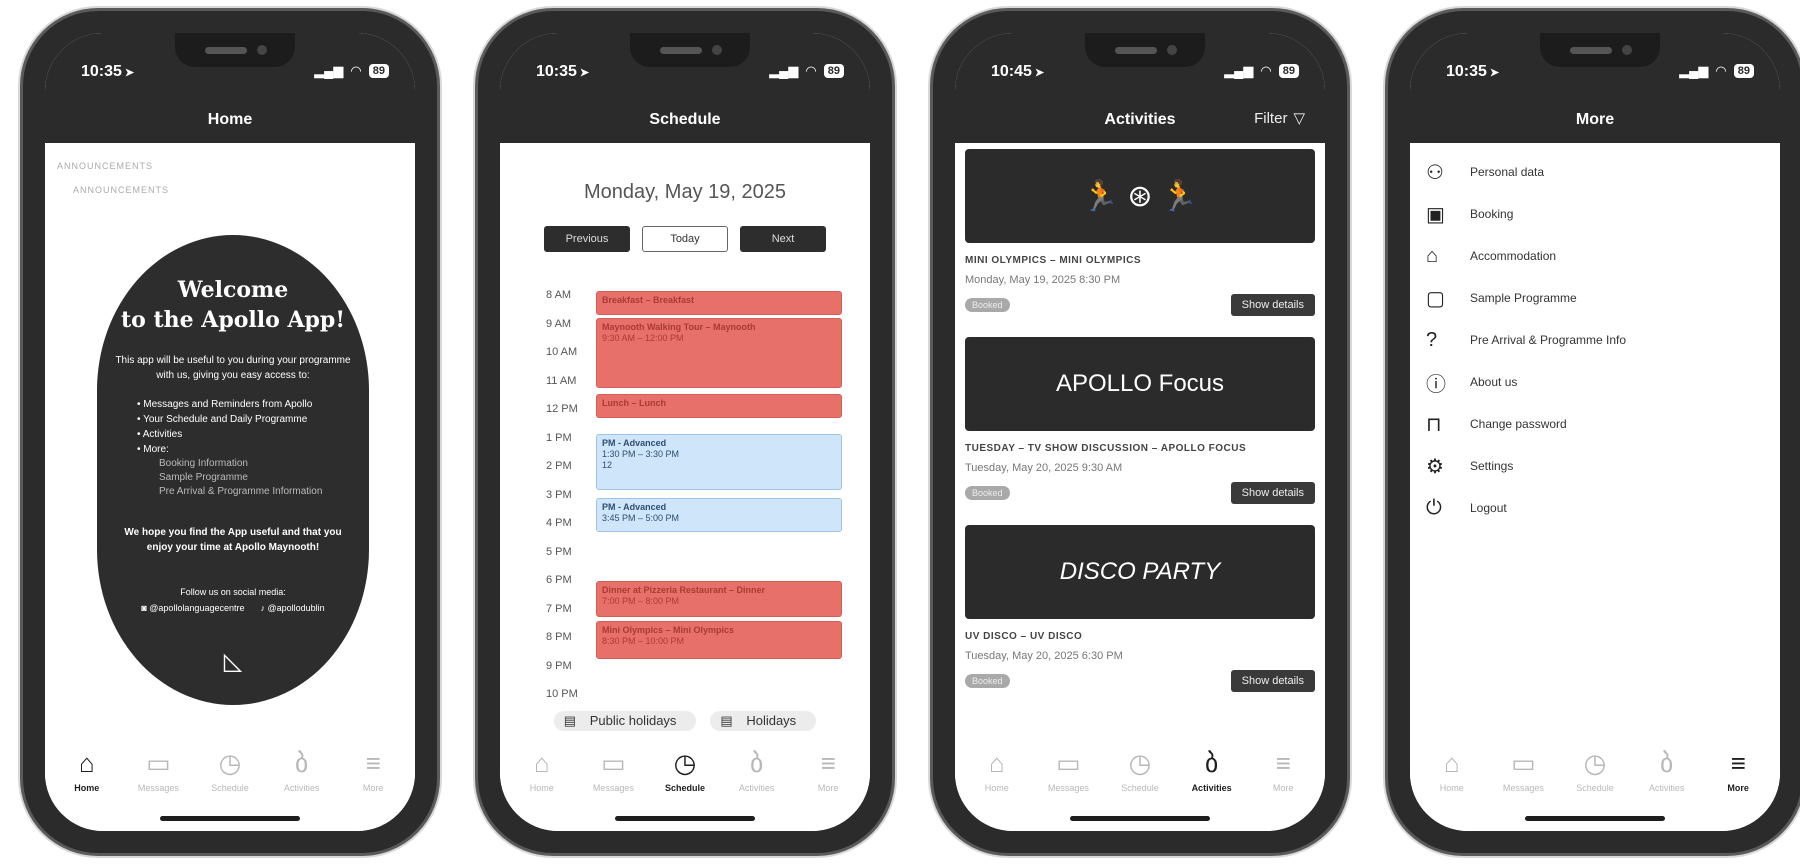 This screenshot has width=1800, height=864. What do you see at coordinates (1044, 656) in the screenshot?
I see `activity-date: Tuesday, May 20, 2025 6:30 PM` at bounding box center [1044, 656].